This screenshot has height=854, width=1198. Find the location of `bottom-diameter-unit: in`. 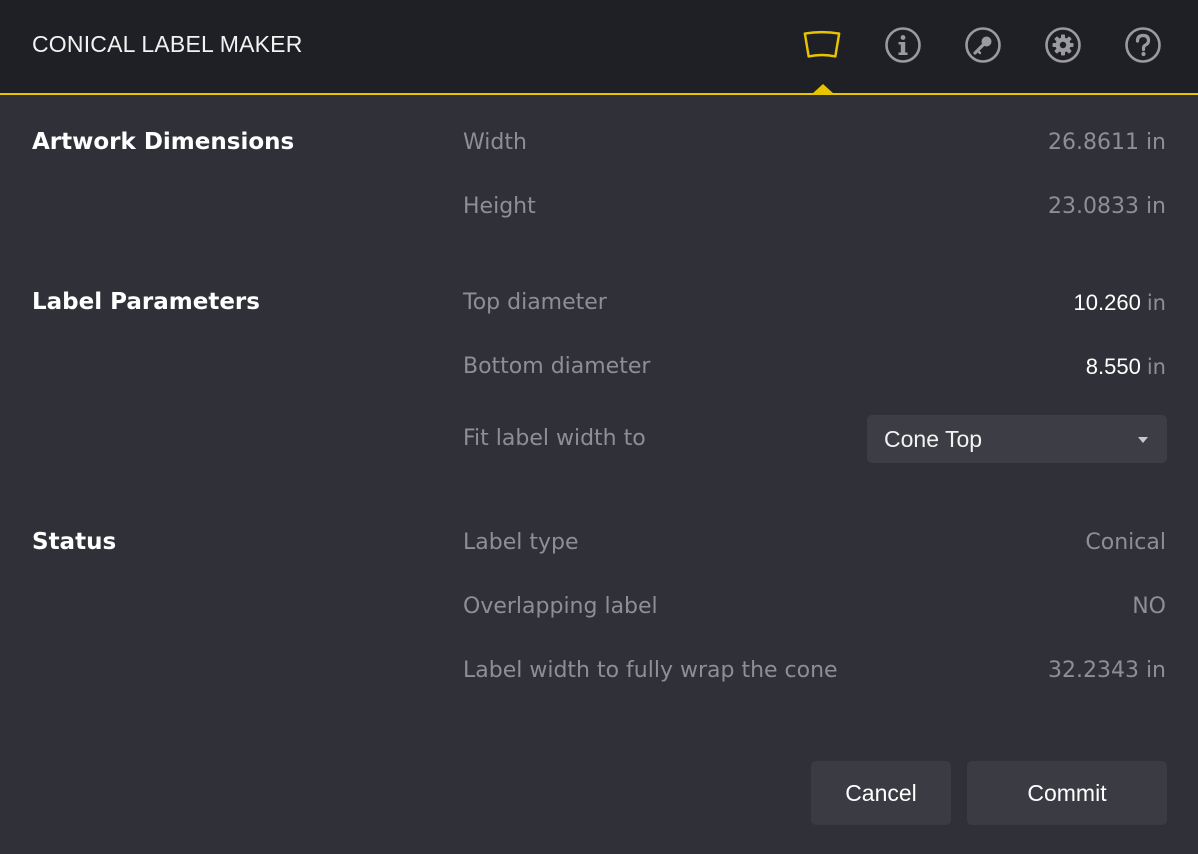

bottom-diameter-unit: in is located at coordinates (1156, 367).